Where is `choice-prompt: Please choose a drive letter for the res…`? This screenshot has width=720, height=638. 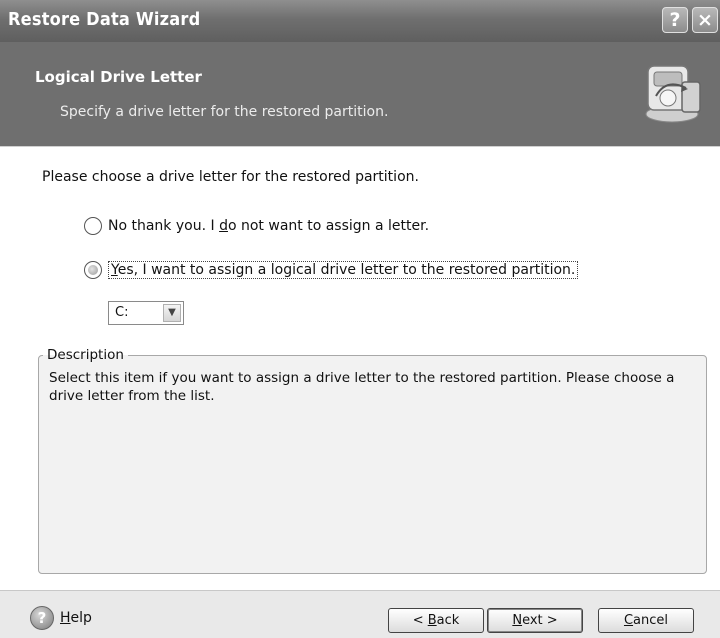 choice-prompt: Please choose a drive letter for the res… is located at coordinates (230, 177).